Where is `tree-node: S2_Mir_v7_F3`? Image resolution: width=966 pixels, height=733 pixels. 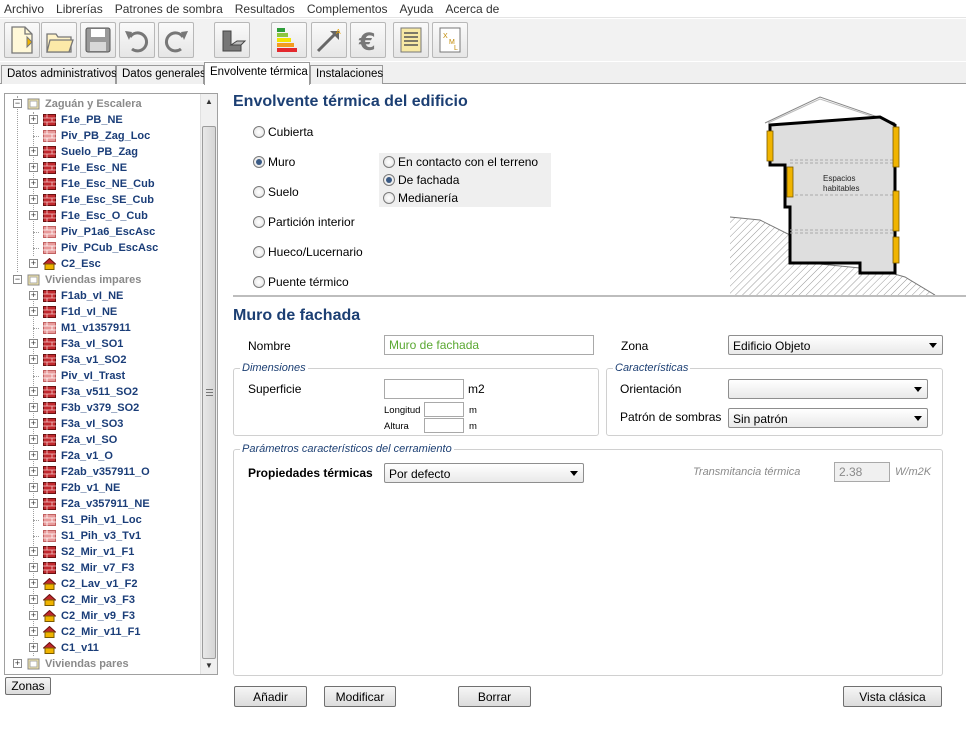 tree-node: S2_Mir_v7_F3 is located at coordinates (88, 568).